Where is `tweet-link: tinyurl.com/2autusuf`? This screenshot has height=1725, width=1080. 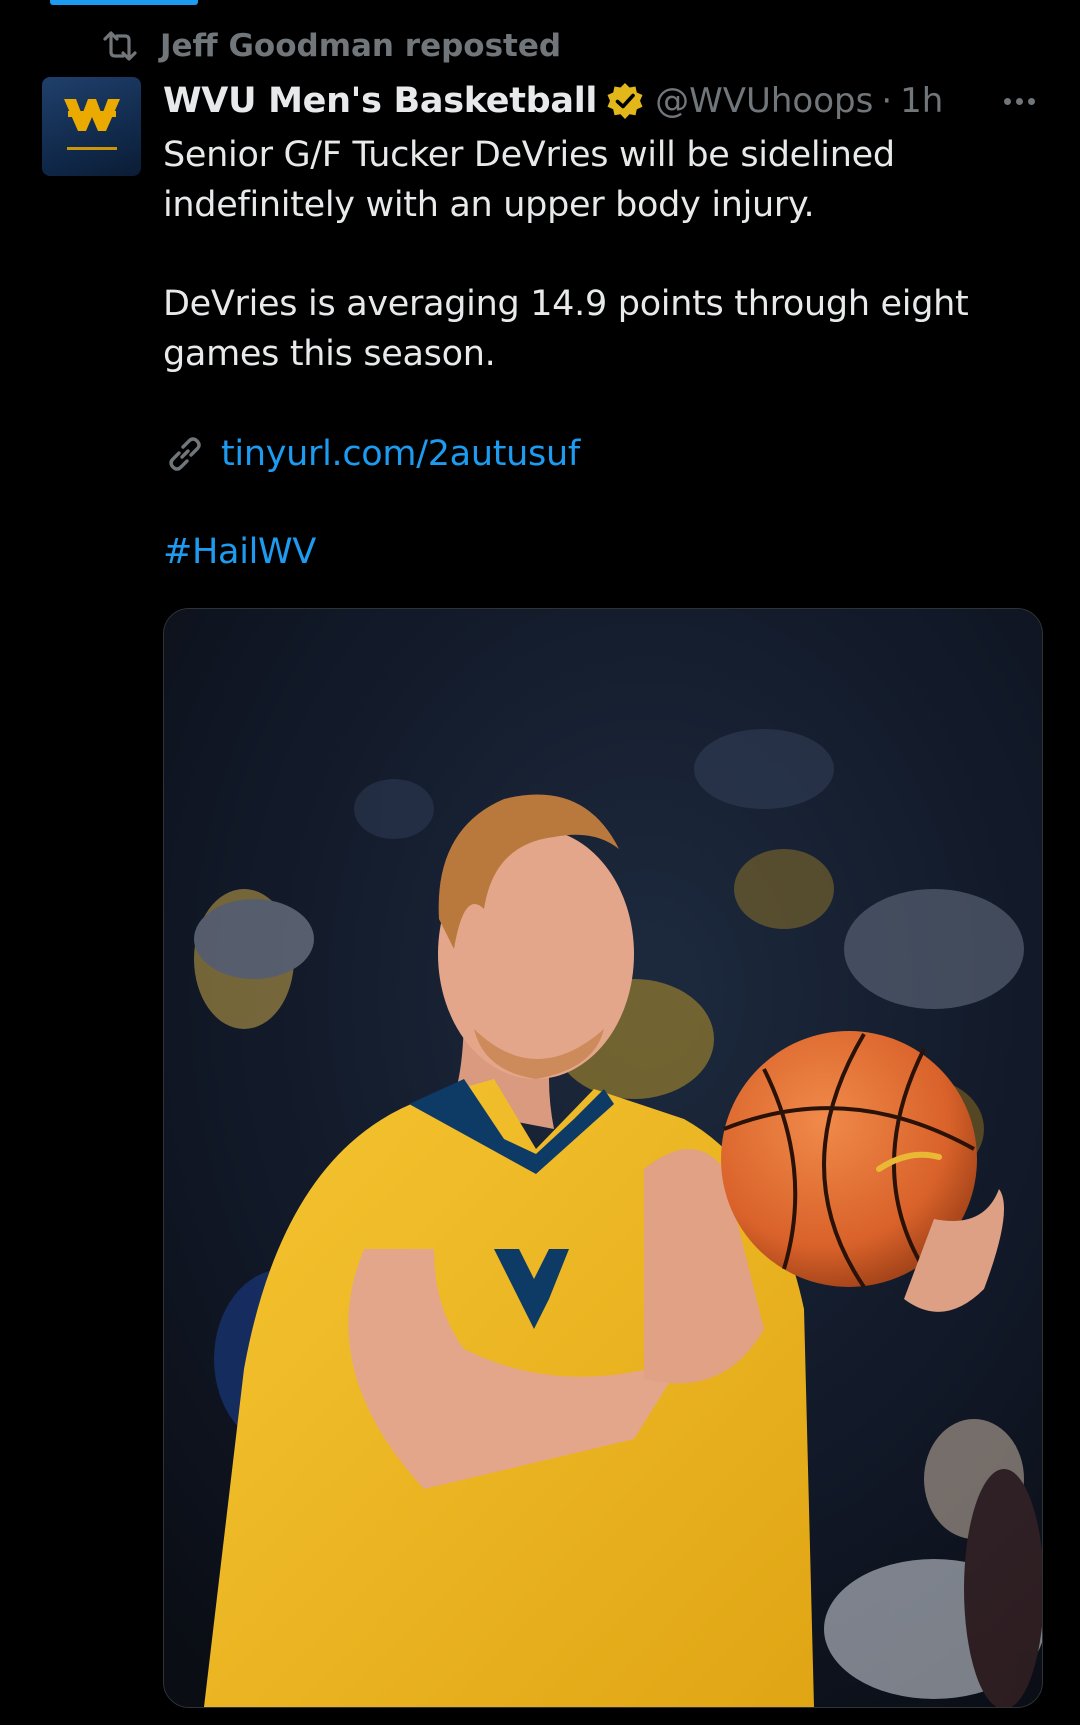 tweet-link: tinyurl.com/2autusuf is located at coordinates (371, 454).